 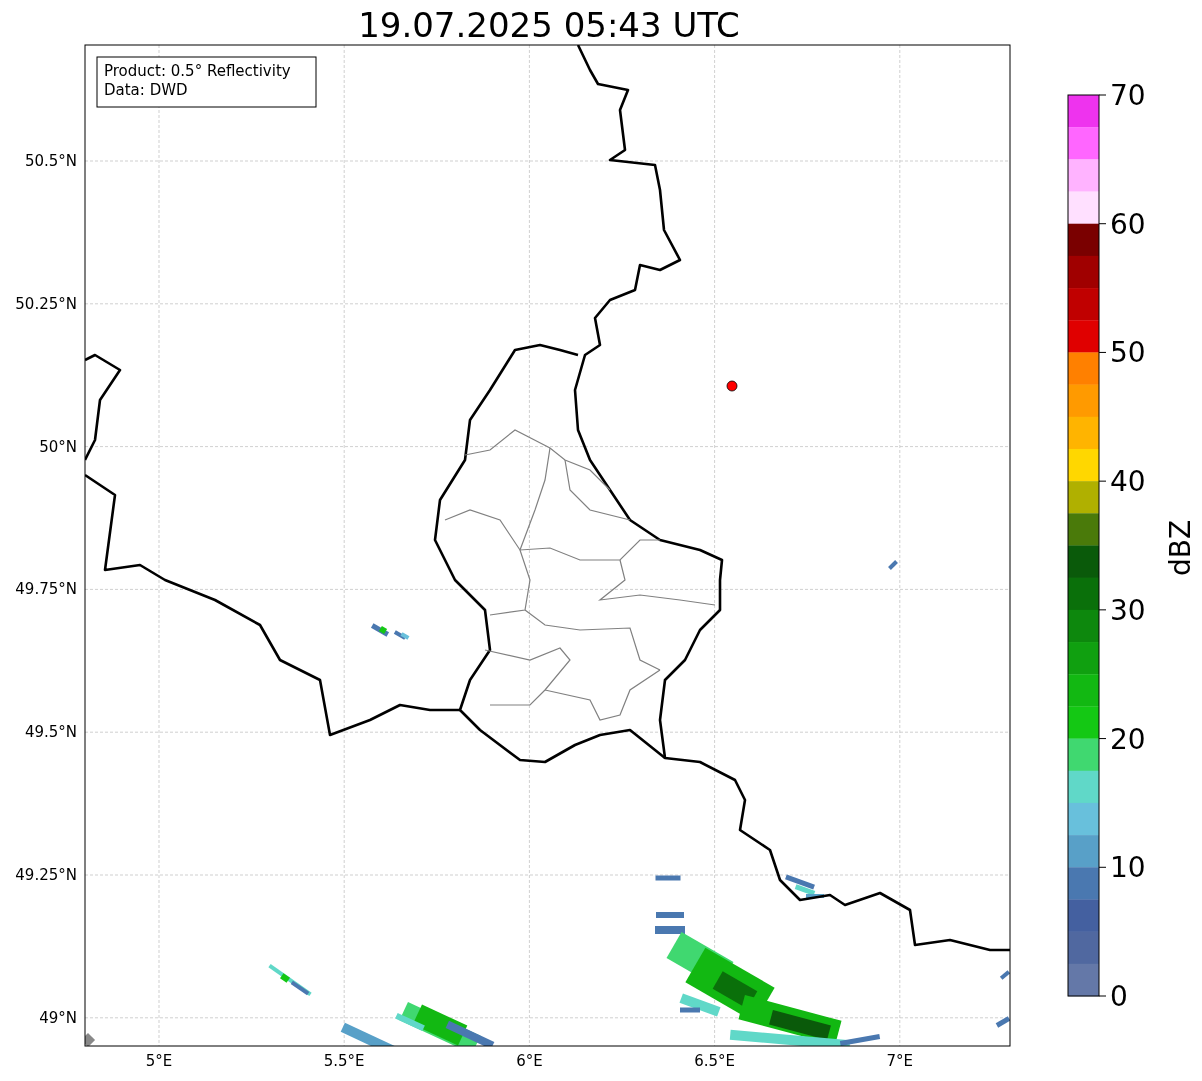 What do you see at coordinates (159, 1061) in the screenshot?
I see `longitude-label: 5°E` at bounding box center [159, 1061].